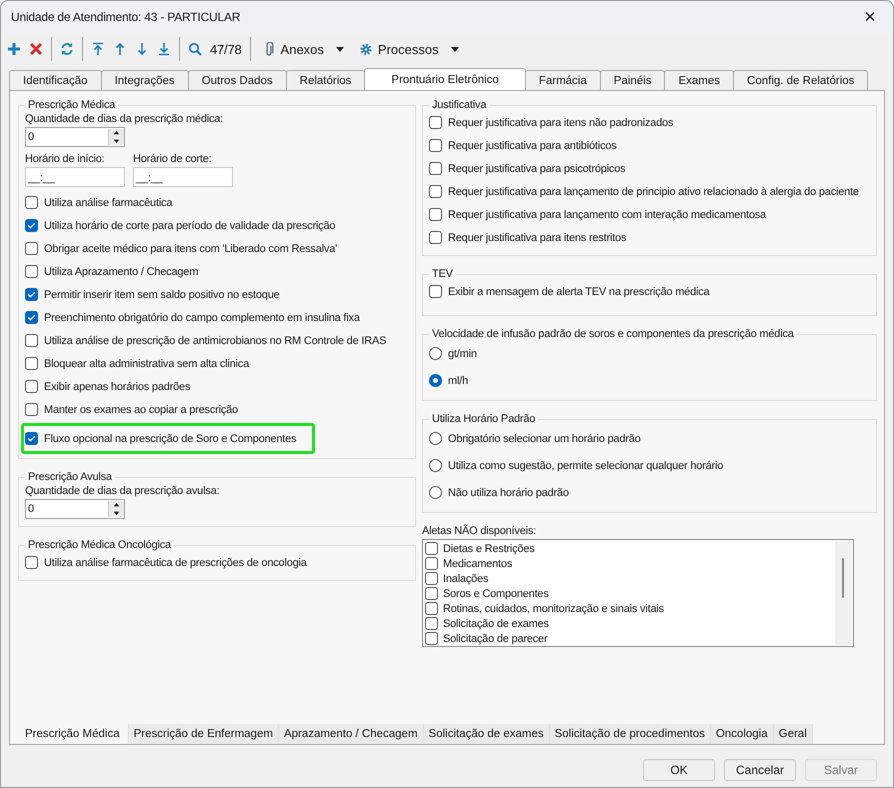  Describe the element at coordinates (544, 438) in the screenshot. I see `radio-label: Obrigatório selecionar um horário padrão` at that location.